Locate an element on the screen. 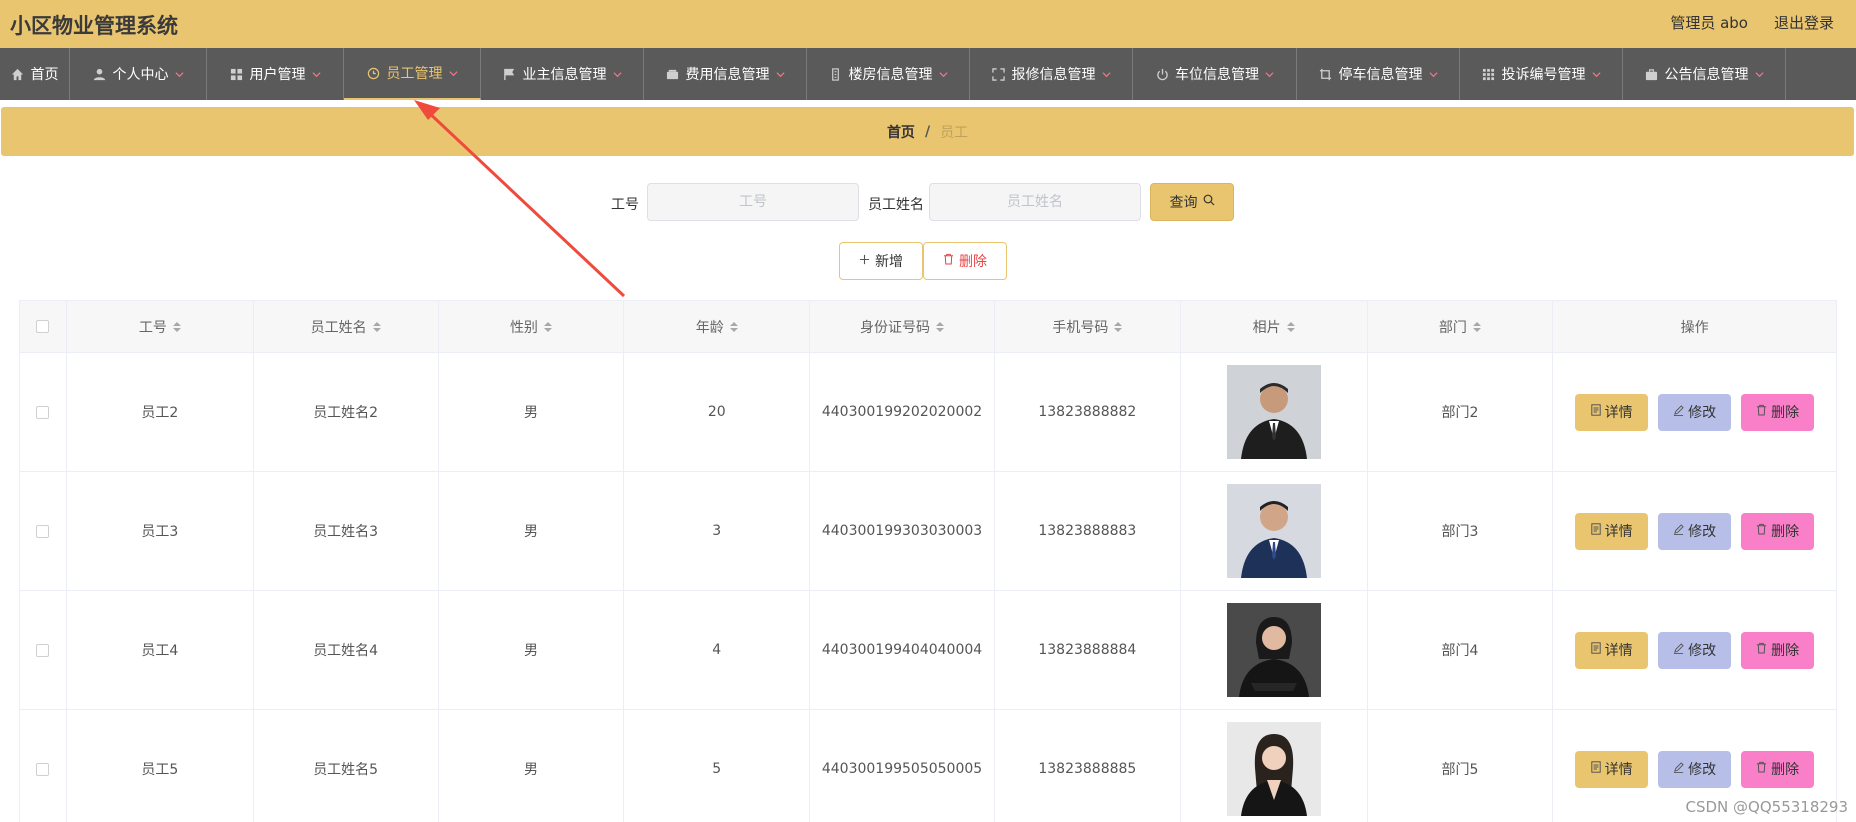 The width and height of the screenshot is (1856, 822). nav-label: 公告信息管理 is located at coordinates (1706, 75).